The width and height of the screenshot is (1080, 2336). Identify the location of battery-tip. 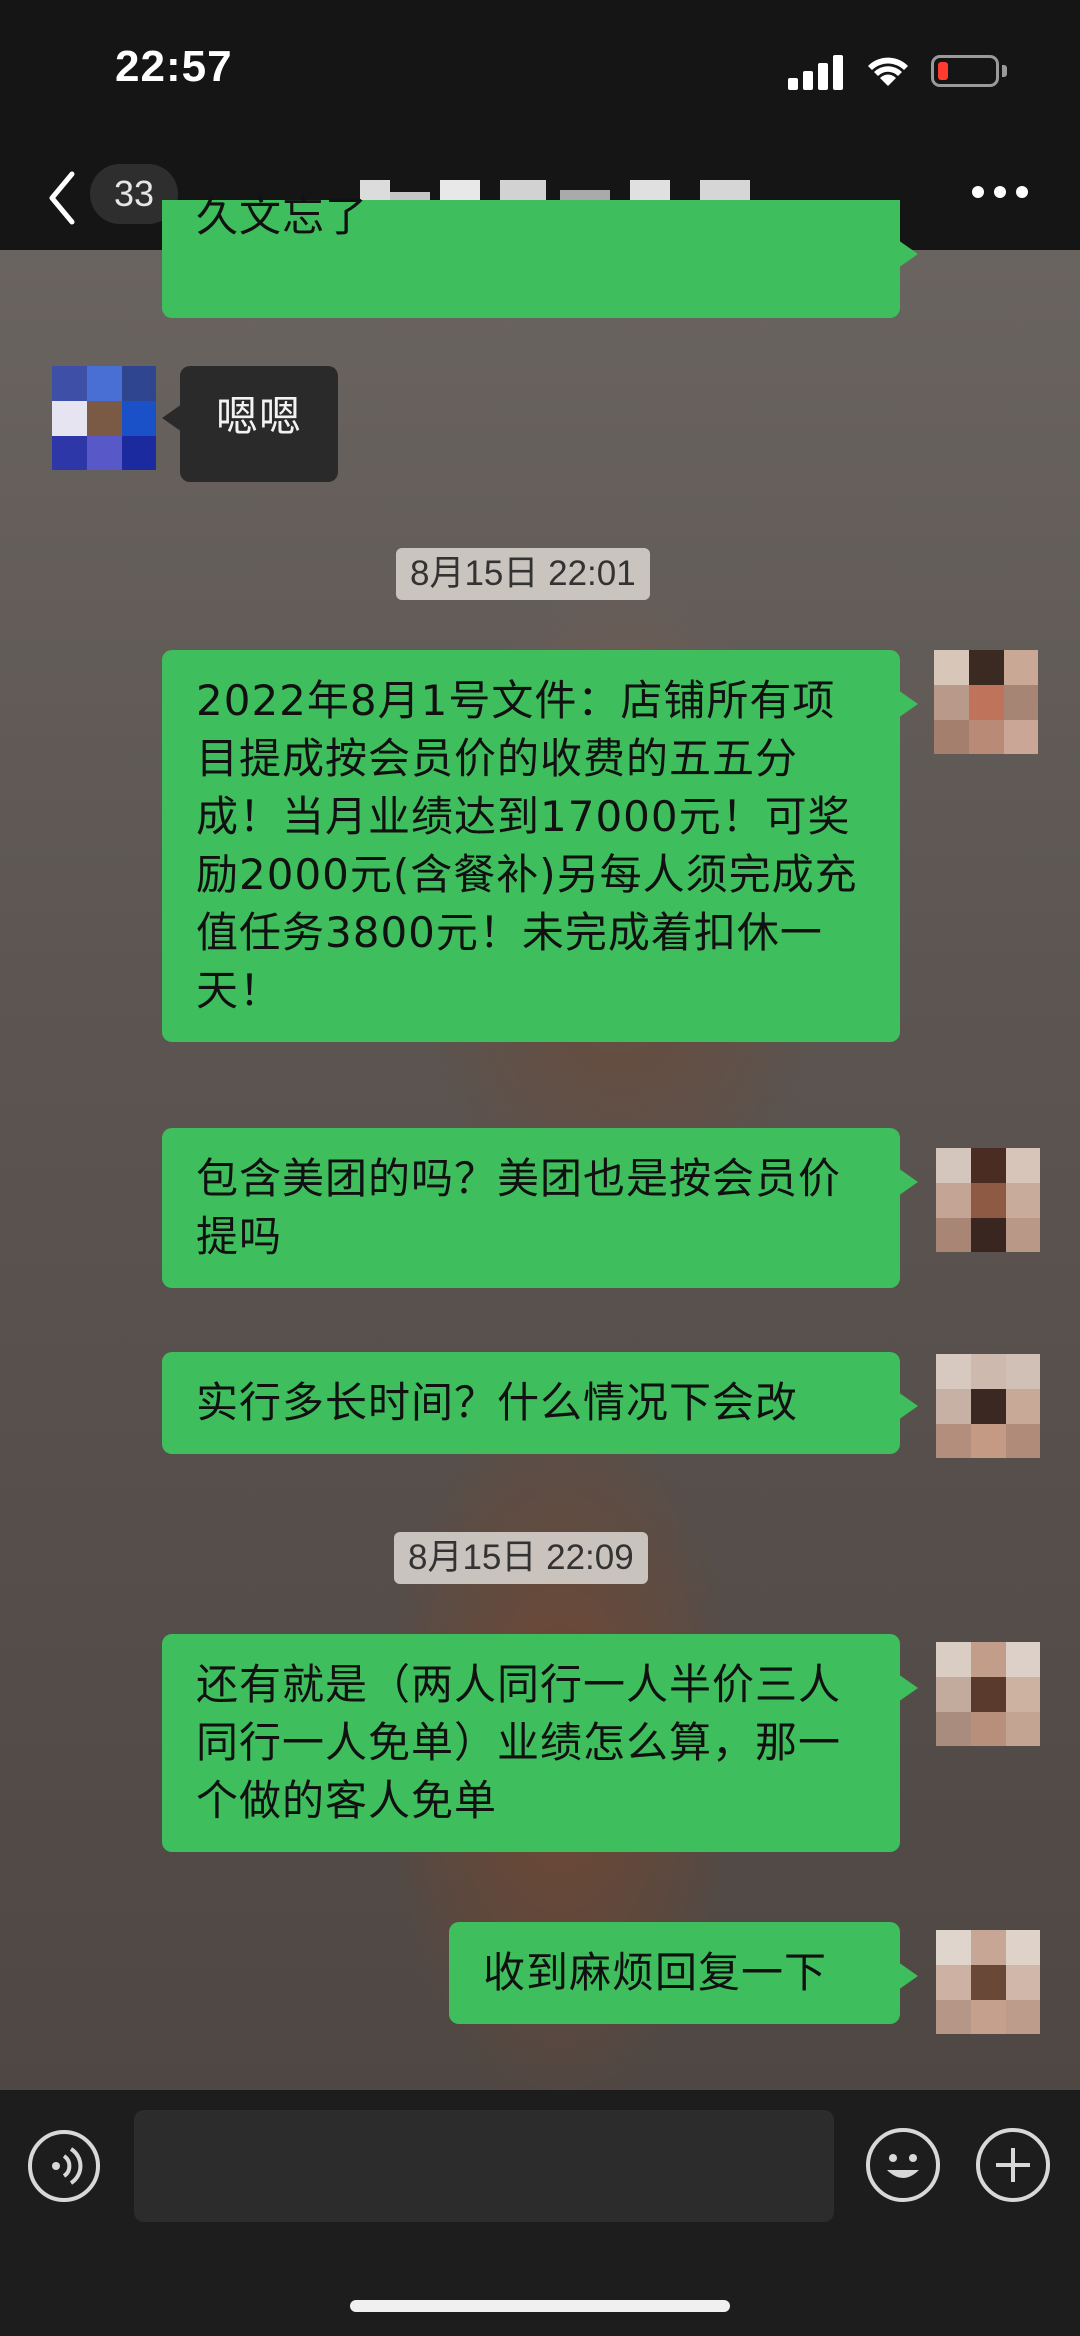
(1004, 71).